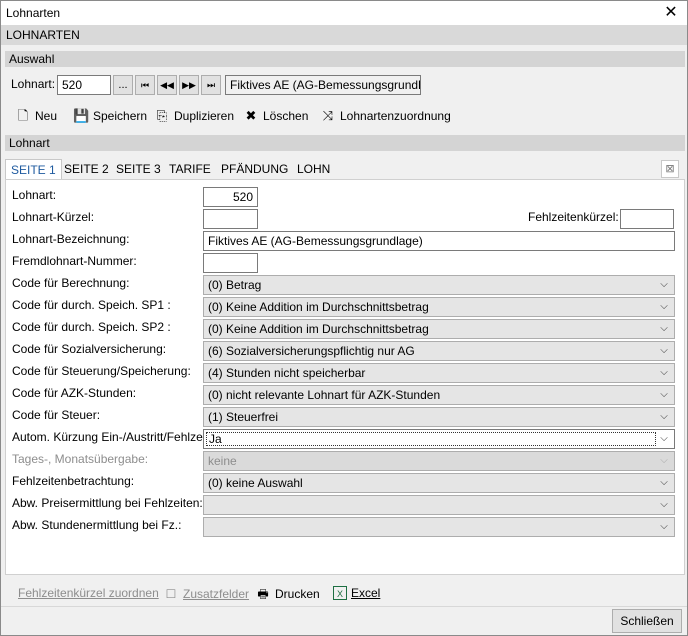 The width and height of the screenshot is (688, 636). Describe the element at coordinates (112, 437) in the screenshot. I see `combo-label: Autom. Kürzung Ein-/Austritt/Fehlzeit:` at that location.